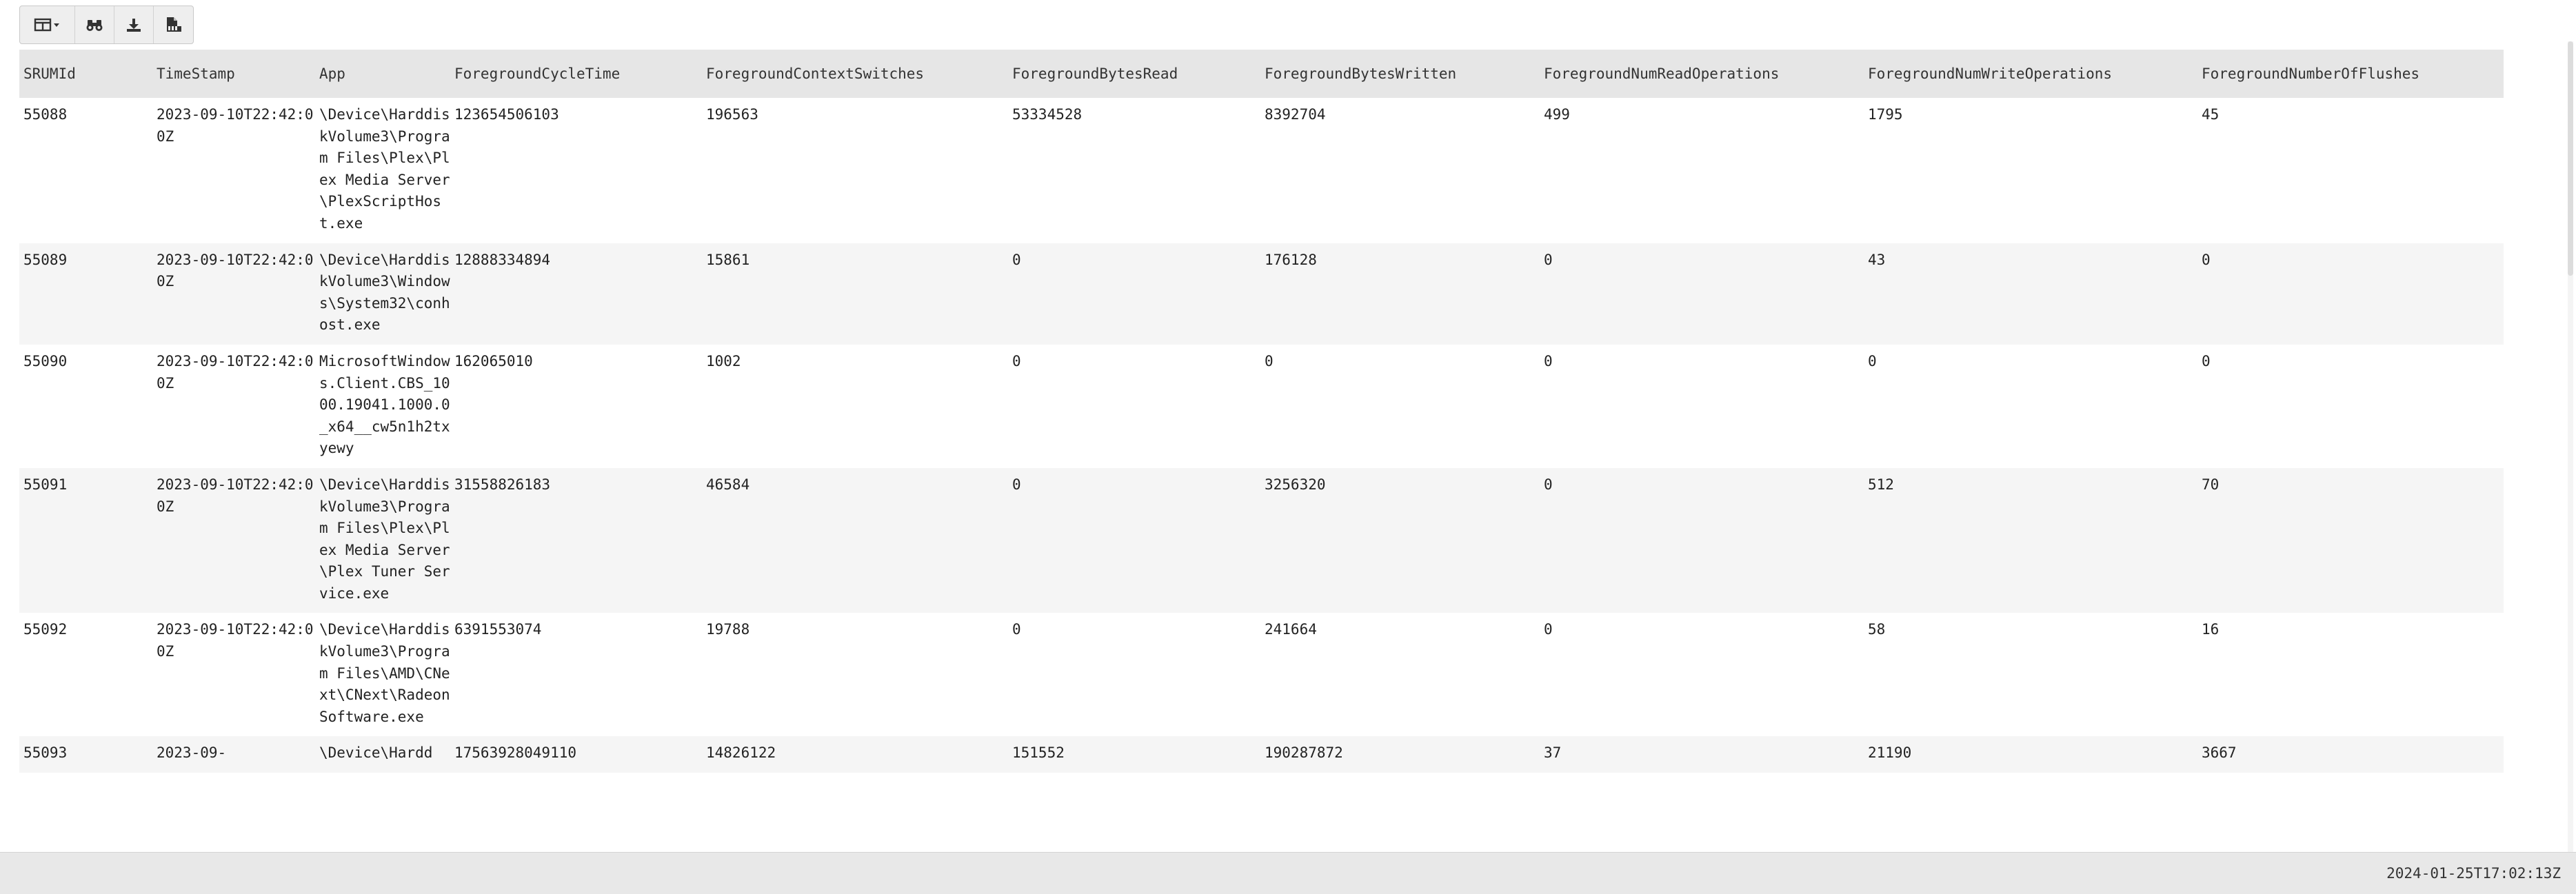 This screenshot has width=2576, height=894. Describe the element at coordinates (576, 294) in the screenshot. I see `cell-foreground-cycle-time: 12888334894` at that location.